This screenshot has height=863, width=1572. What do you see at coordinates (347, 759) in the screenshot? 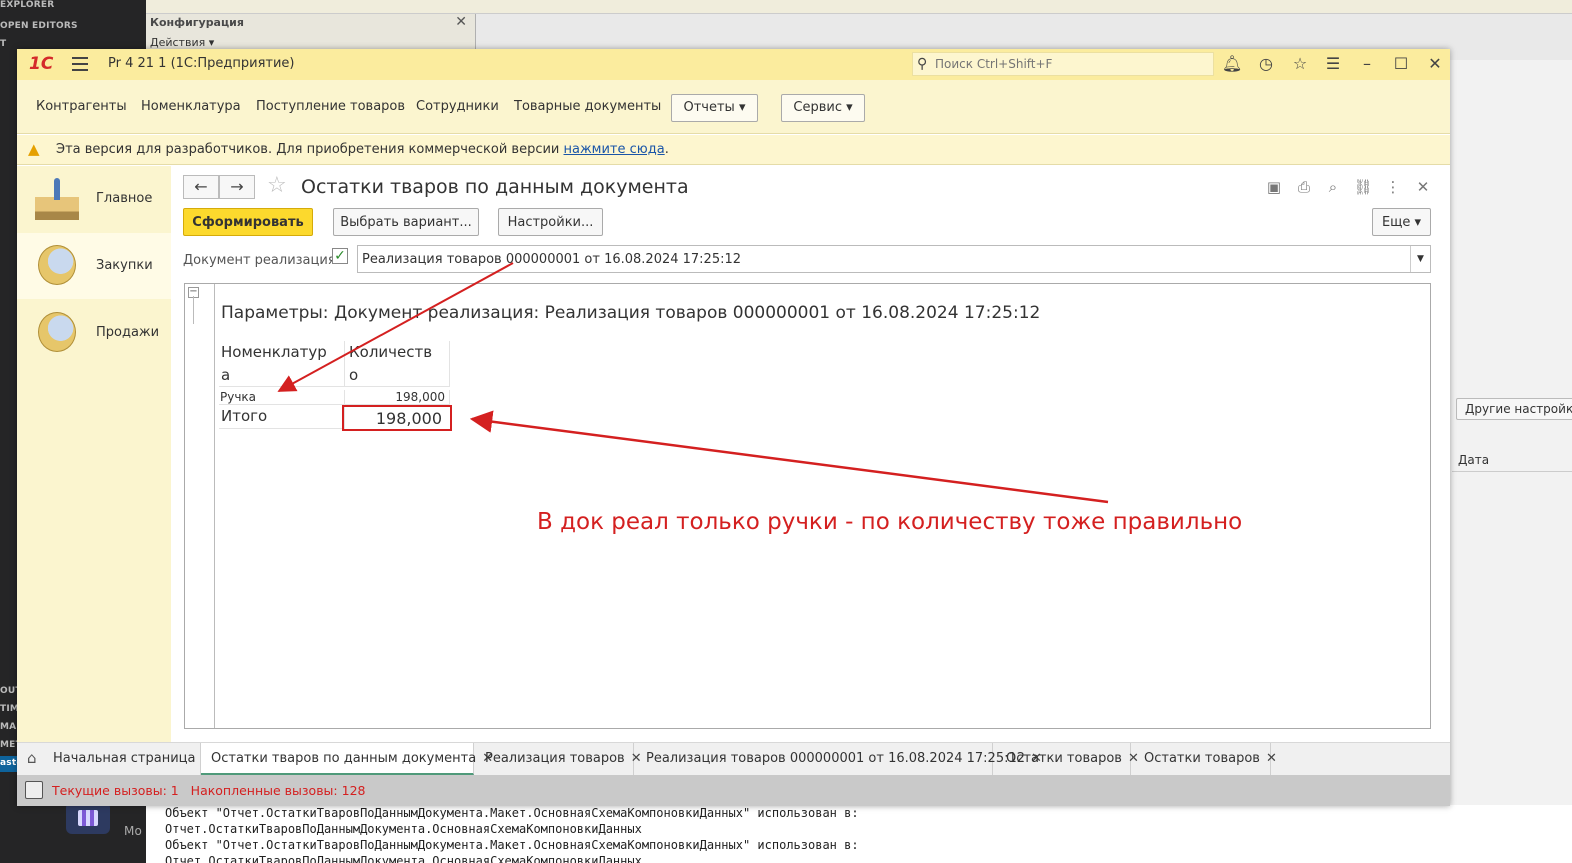
I see `tab-report-active: Остатки тваров по данным документа ✕` at bounding box center [347, 759].